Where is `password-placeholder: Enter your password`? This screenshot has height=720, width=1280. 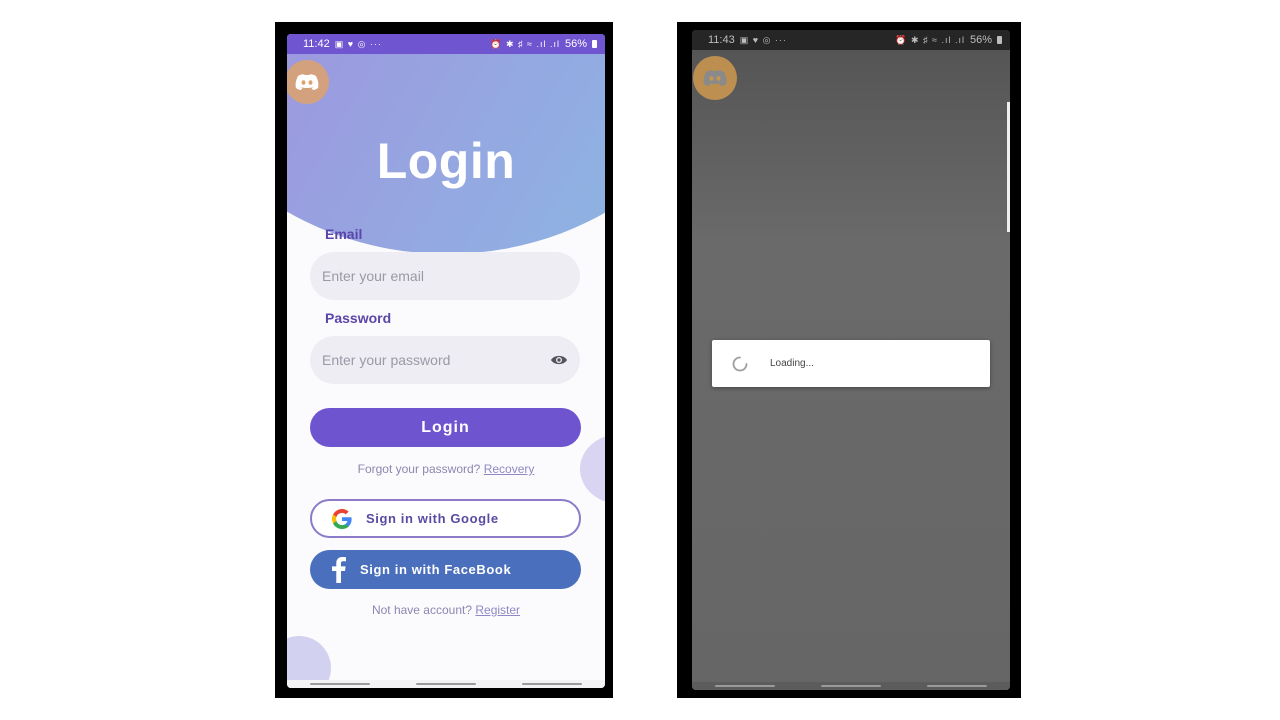 password-placeholder: Enter your password is located at coordinates (386, 360).